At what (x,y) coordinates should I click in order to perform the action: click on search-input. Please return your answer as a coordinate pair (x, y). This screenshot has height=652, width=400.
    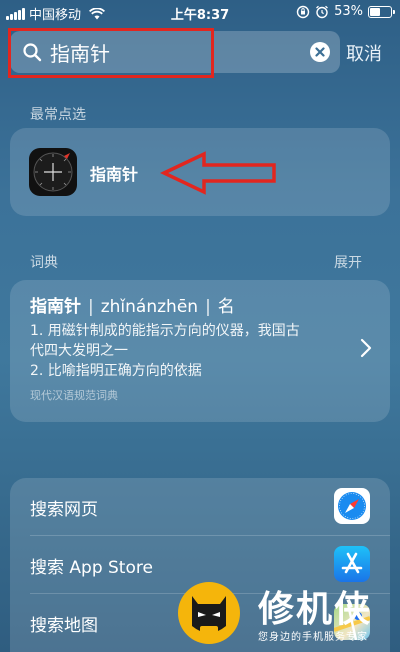
    Looking at the image, I should click on (165, 52).